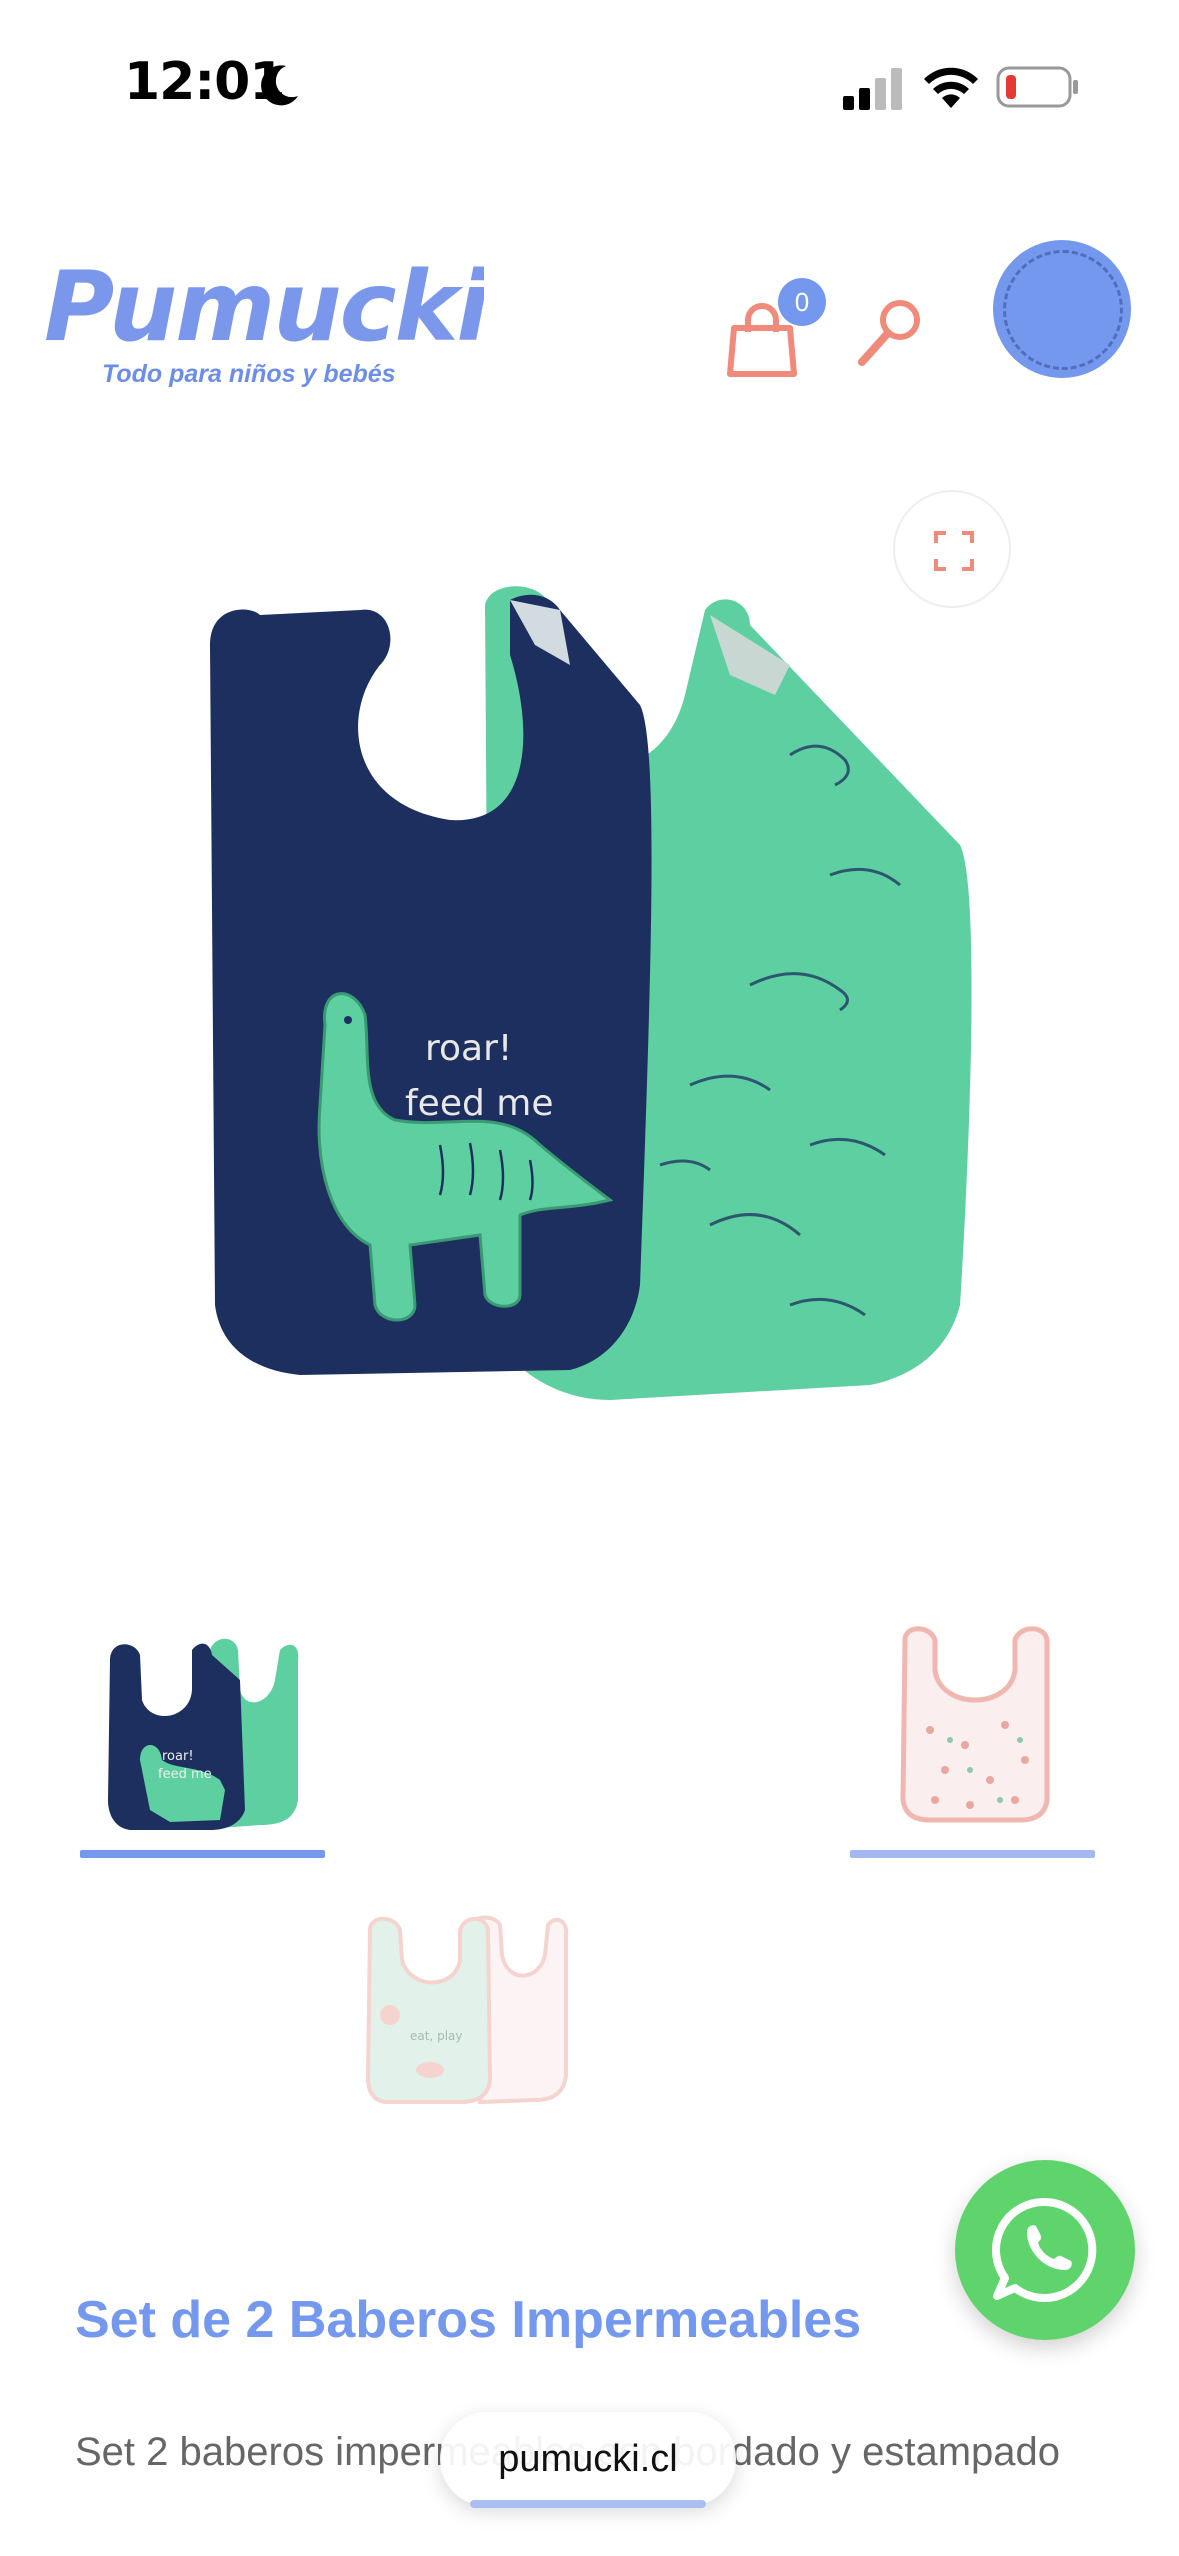 Image resolution: width=1179 pixels, height=2556 pixels. I want to click on expand-icon, so click(954, 551).